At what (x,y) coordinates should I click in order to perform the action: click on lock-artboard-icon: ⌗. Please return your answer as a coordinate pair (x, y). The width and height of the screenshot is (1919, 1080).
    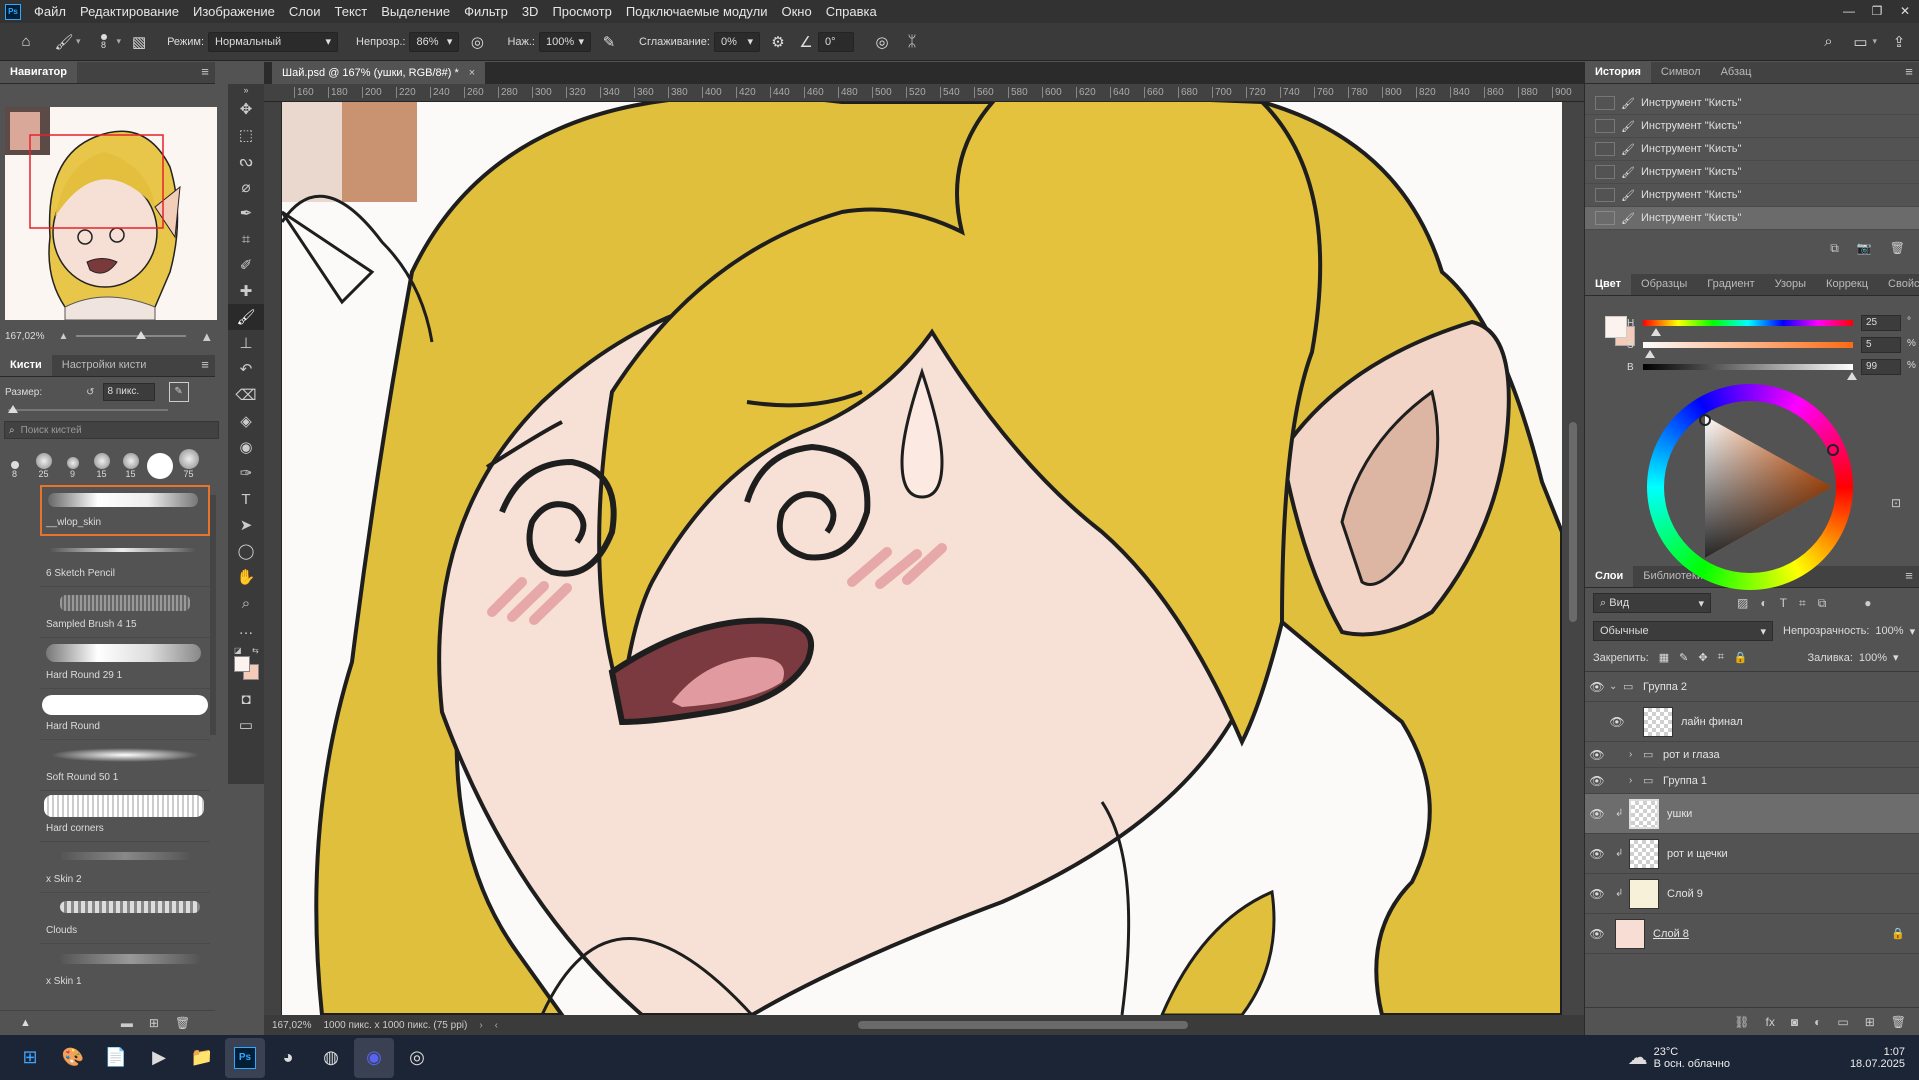
    Looking at the image, I should click on (1721, 657).